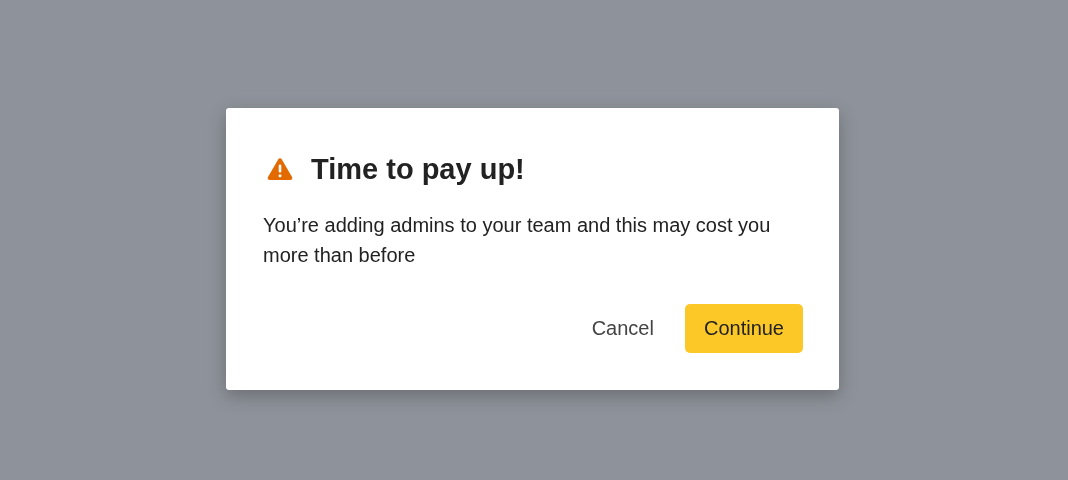 Image resolution: width=1068 pixels, height=480 pixels. Describe the element at coordinates (743, 328) in the screenshot. I see `continue-button: Continue` at that location.